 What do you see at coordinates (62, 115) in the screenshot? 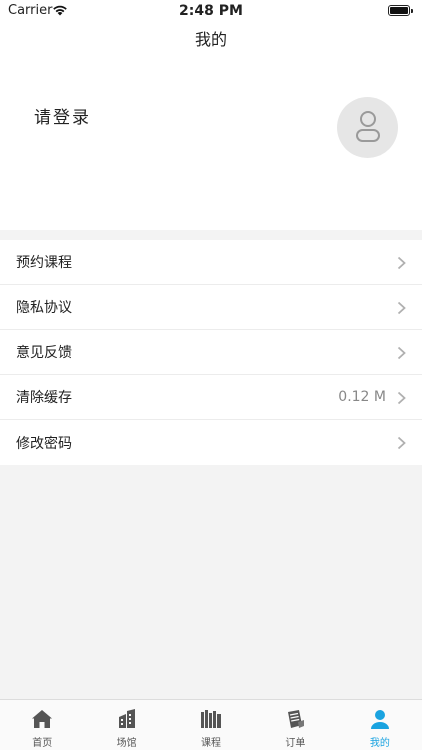
I see `login-prompt: 请登录` at bounding box center [62, 115].